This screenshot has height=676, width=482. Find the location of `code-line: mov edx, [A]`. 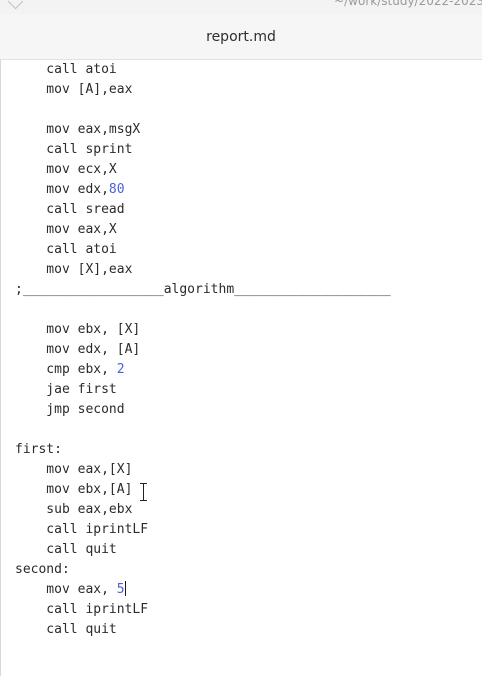

code-line: mov edx, [A] is located at coordinates (203, 350).